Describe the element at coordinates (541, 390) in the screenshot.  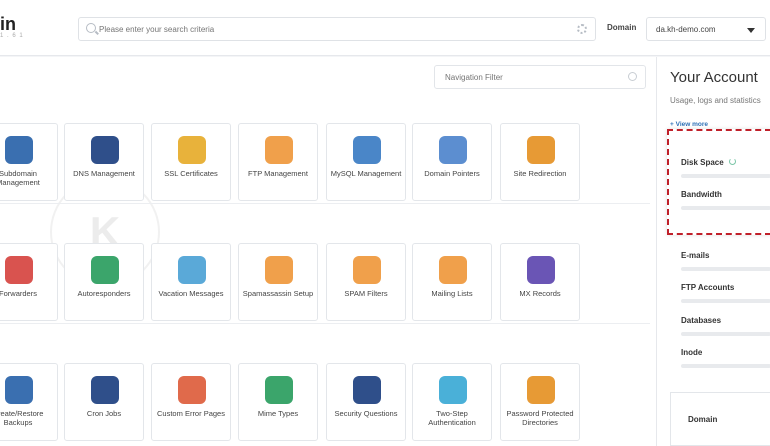
I see `password-folder-icon` at that location.